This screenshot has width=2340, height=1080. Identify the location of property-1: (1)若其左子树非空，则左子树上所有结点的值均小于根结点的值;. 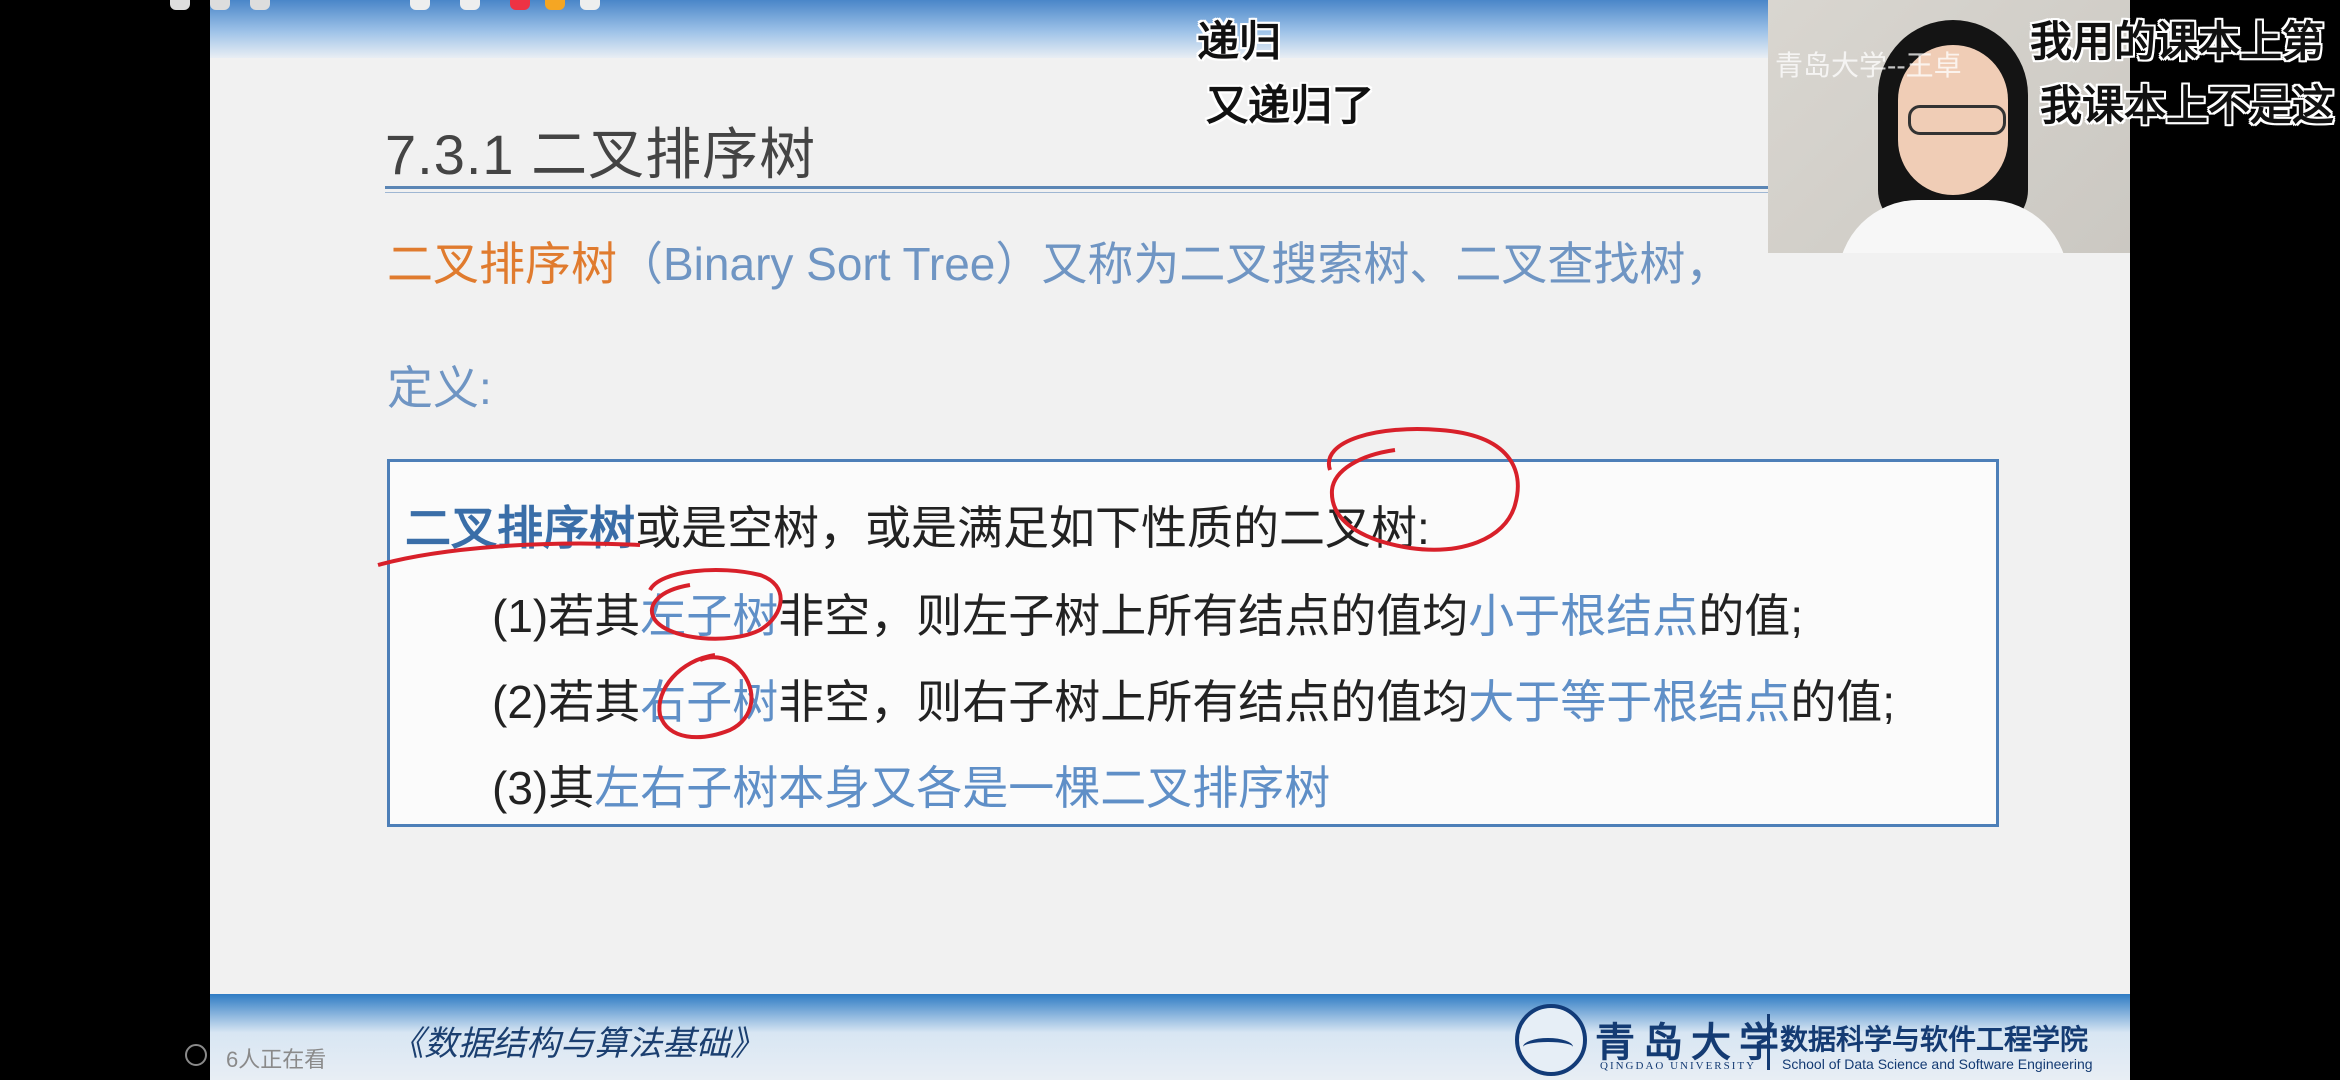
(1147, 613).